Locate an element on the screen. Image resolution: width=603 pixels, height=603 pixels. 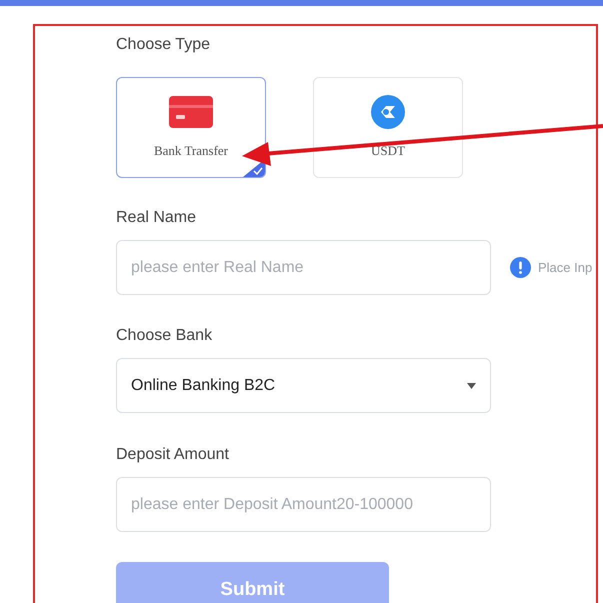
coin-icon is located at coordinates (388, 111).